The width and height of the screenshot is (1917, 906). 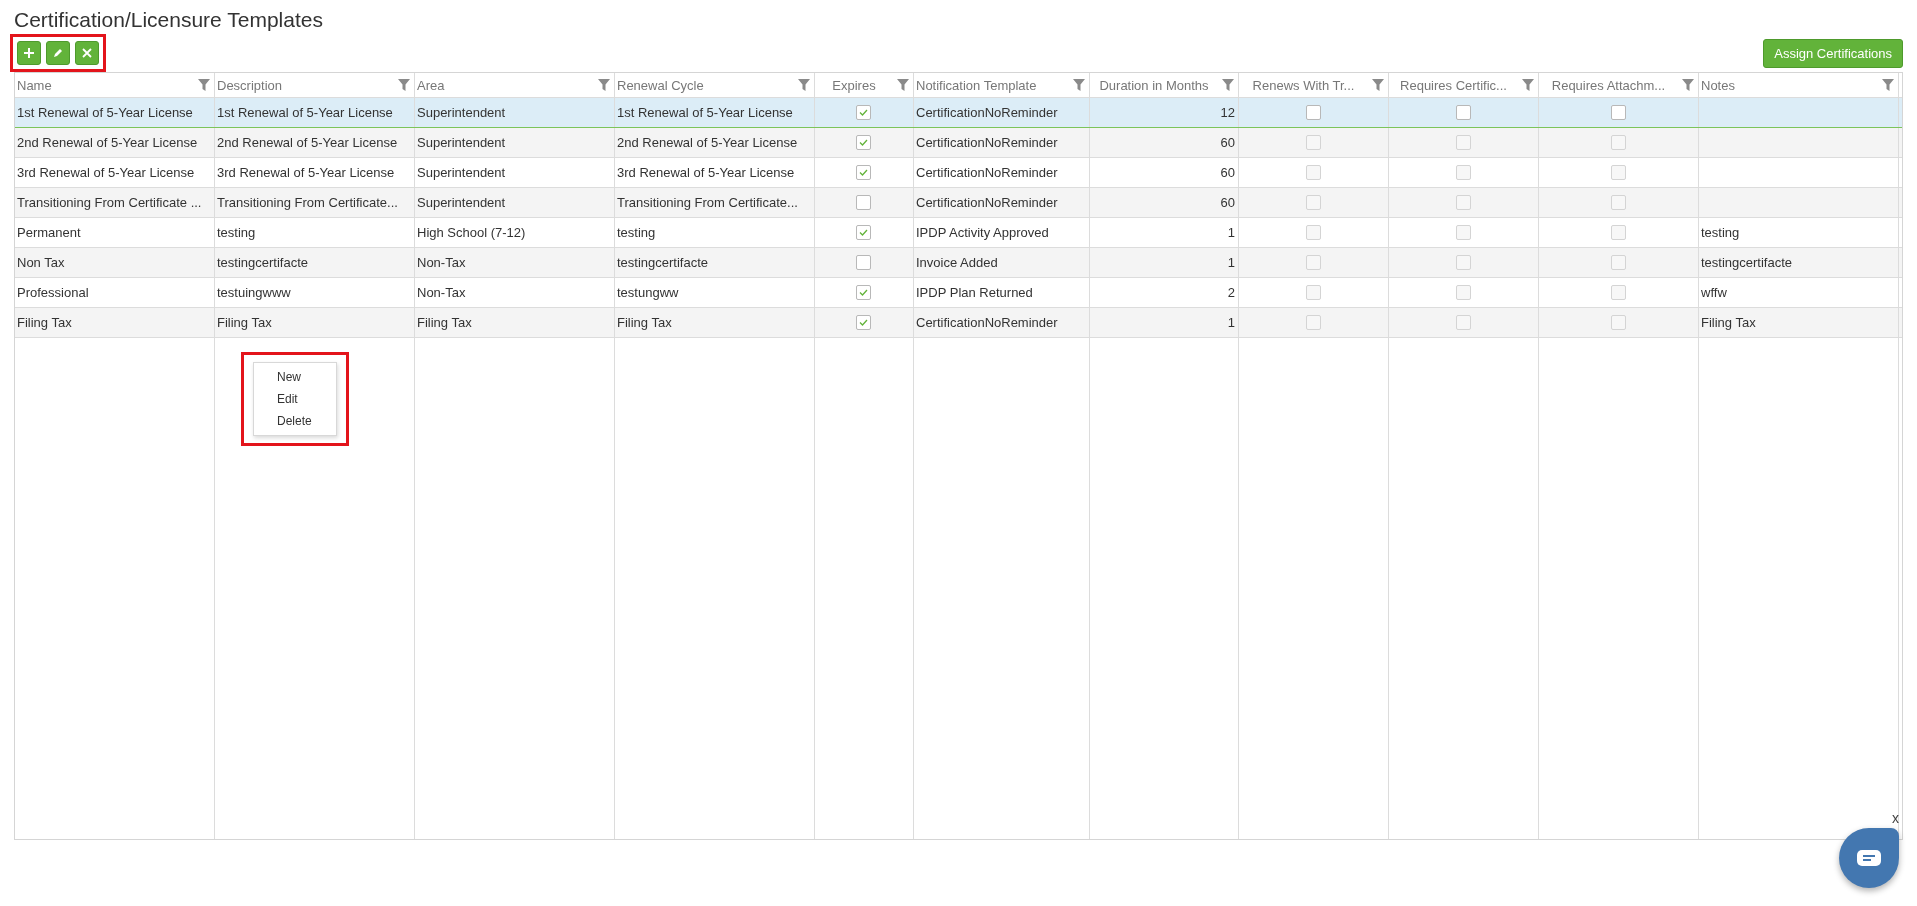 I want to click on table-row: Professional testuingwww Non-Tax testungww IPDP Plan Returned 2 wffw, so click(x=958, y=293).